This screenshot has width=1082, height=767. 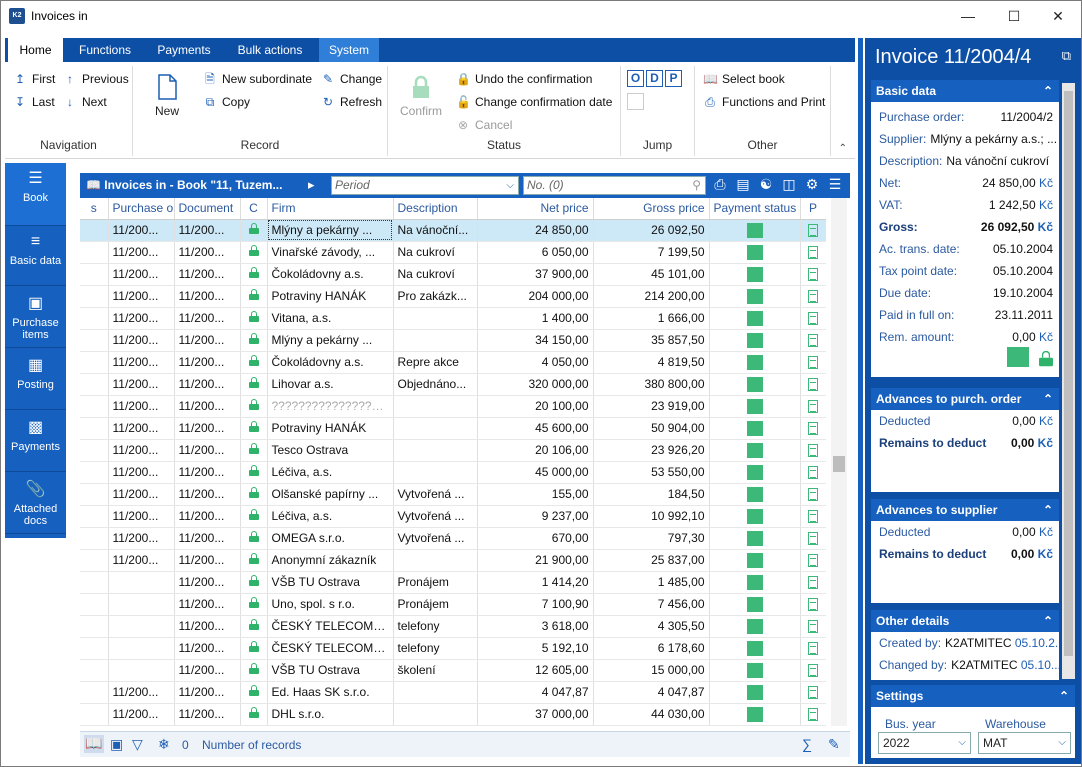 What do you see at coordinates (435, 362) in the screenshot?
I see `cell-description: Repre akce` at bounding box center [435, 362].